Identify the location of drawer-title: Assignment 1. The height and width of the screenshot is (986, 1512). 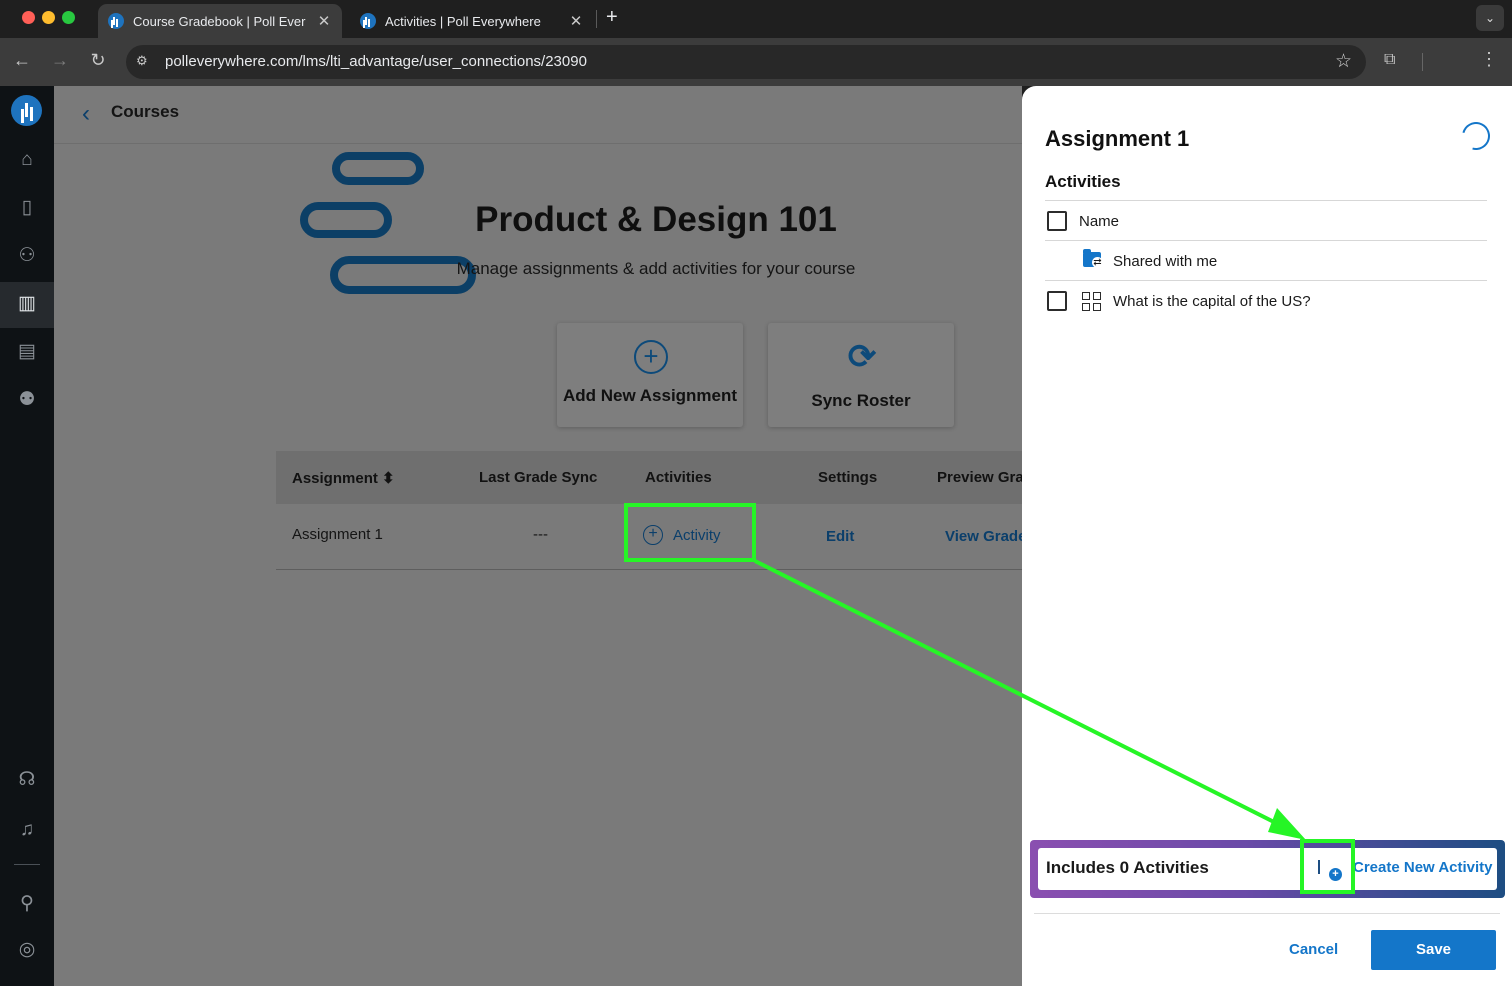
(1117, 138).